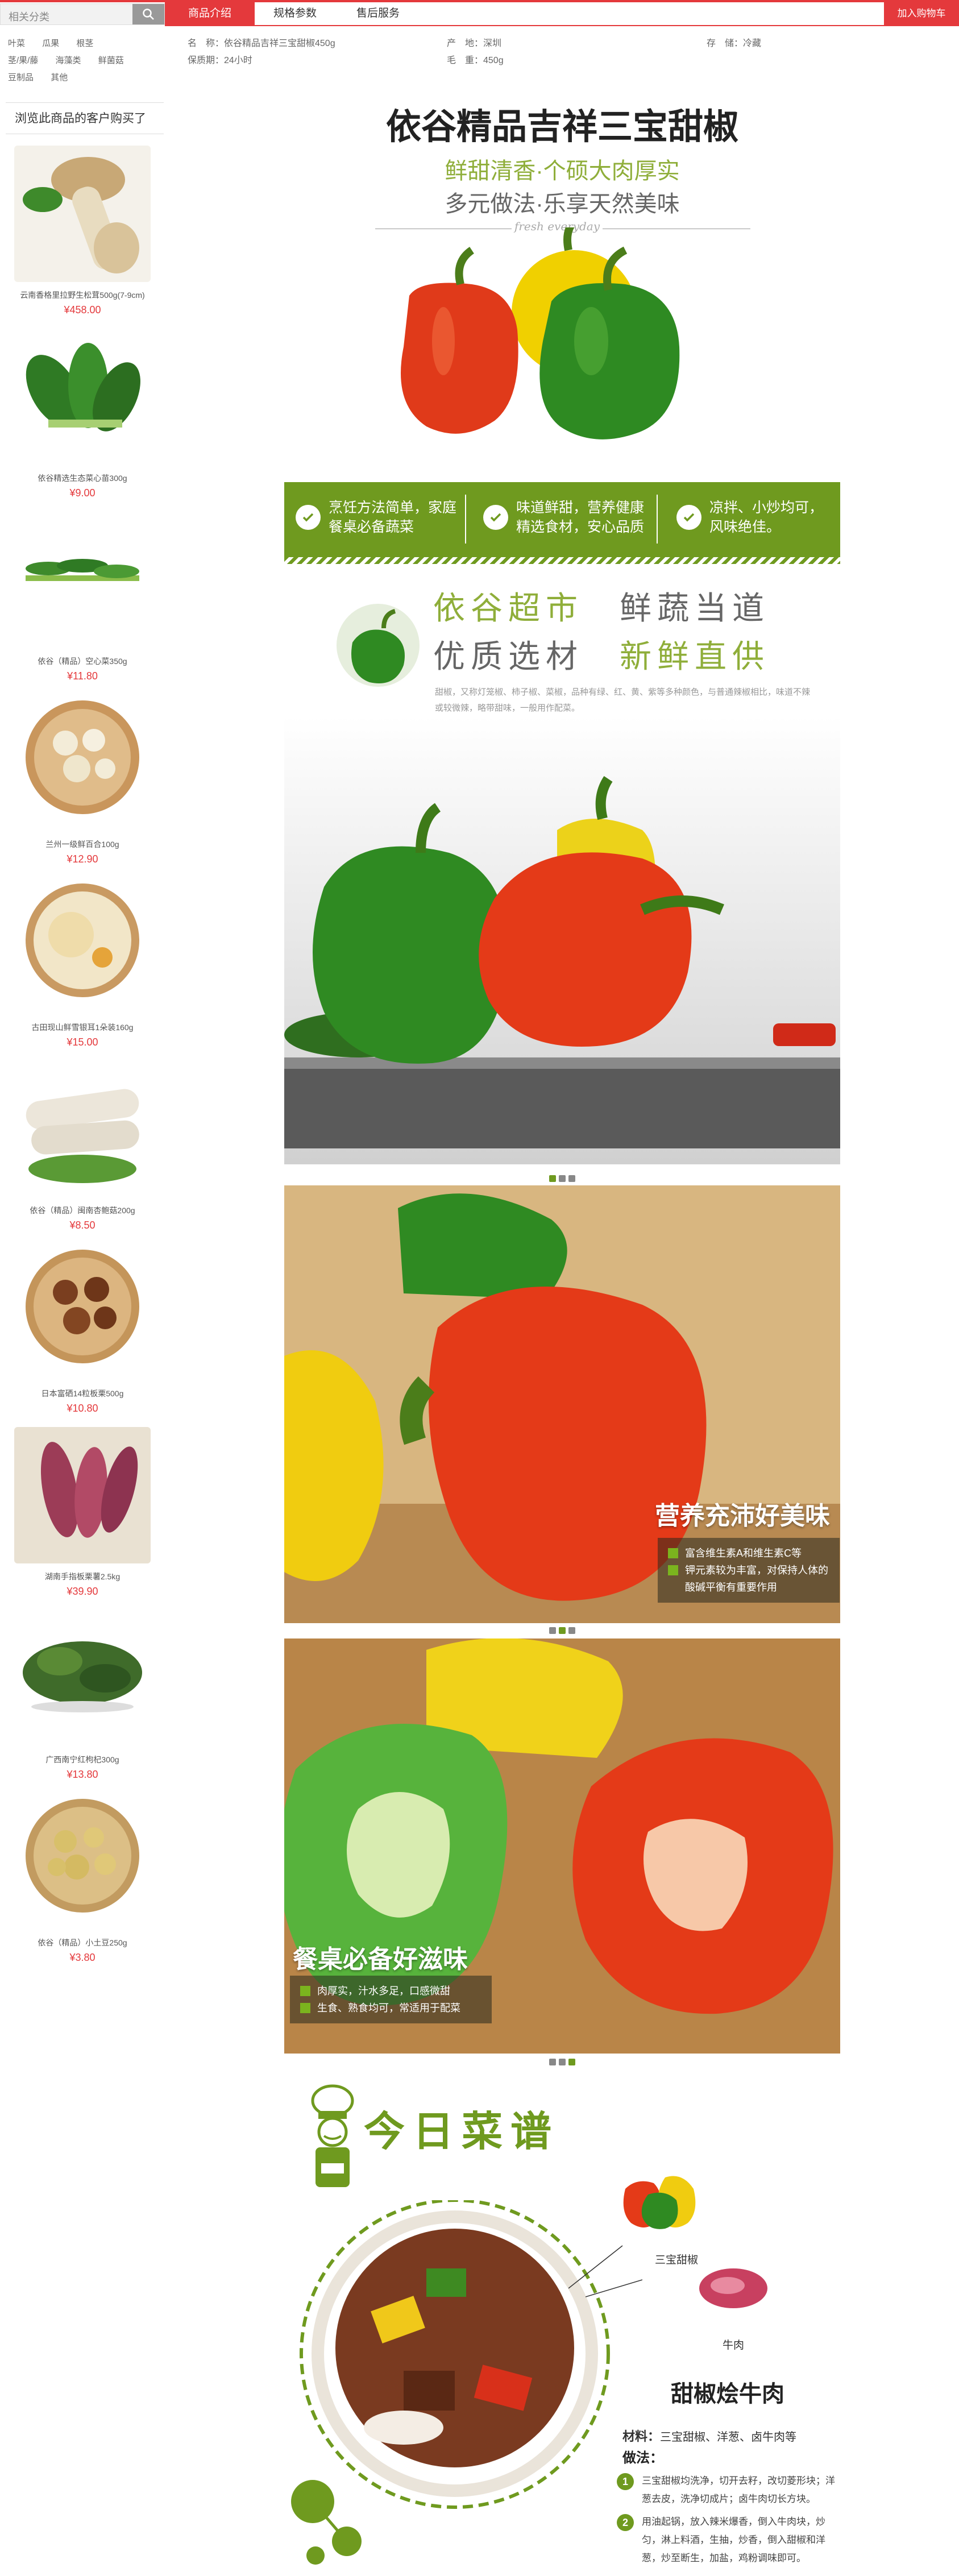 This screenshot has height=2576, width=959. I want to click on sidebar-product: 云南香格里拉野生松茸500g(7-9cm) ¥458.00, so click(82, 231).